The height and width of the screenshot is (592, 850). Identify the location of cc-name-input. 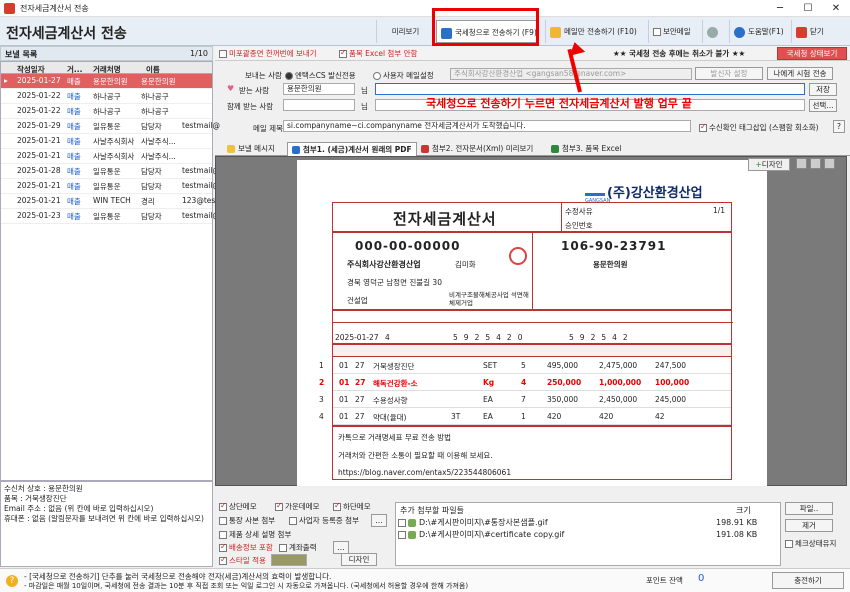
(319, 105).